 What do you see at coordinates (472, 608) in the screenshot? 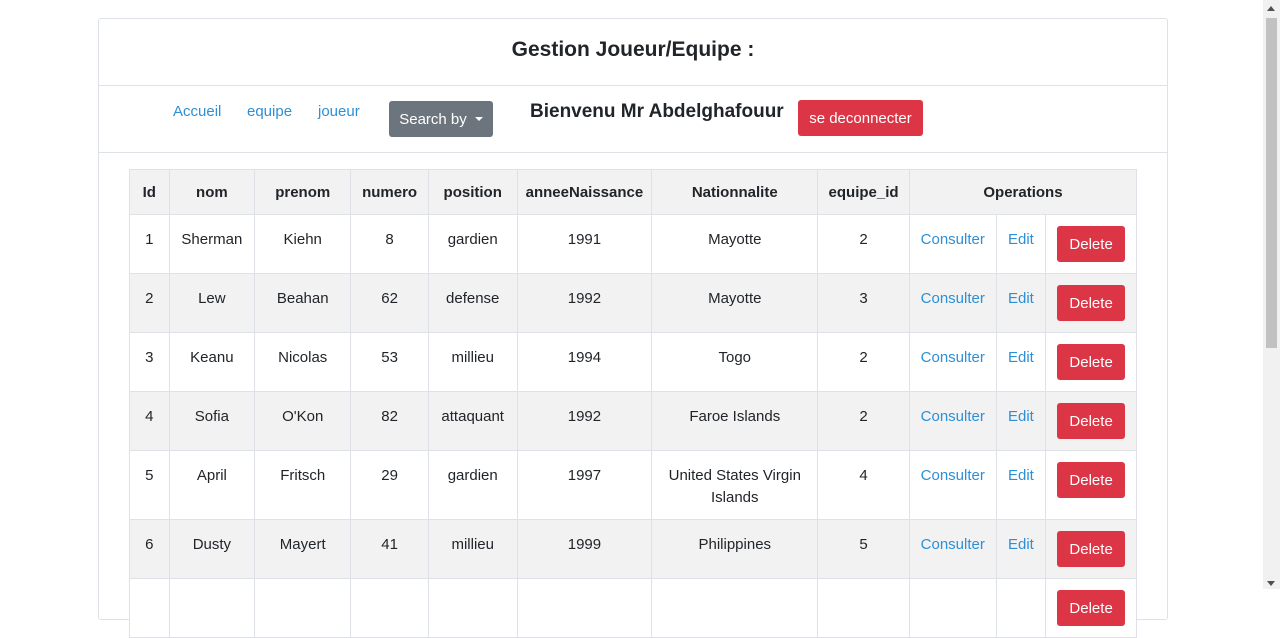
I see `cell-position` at bounding box center [472, 608].